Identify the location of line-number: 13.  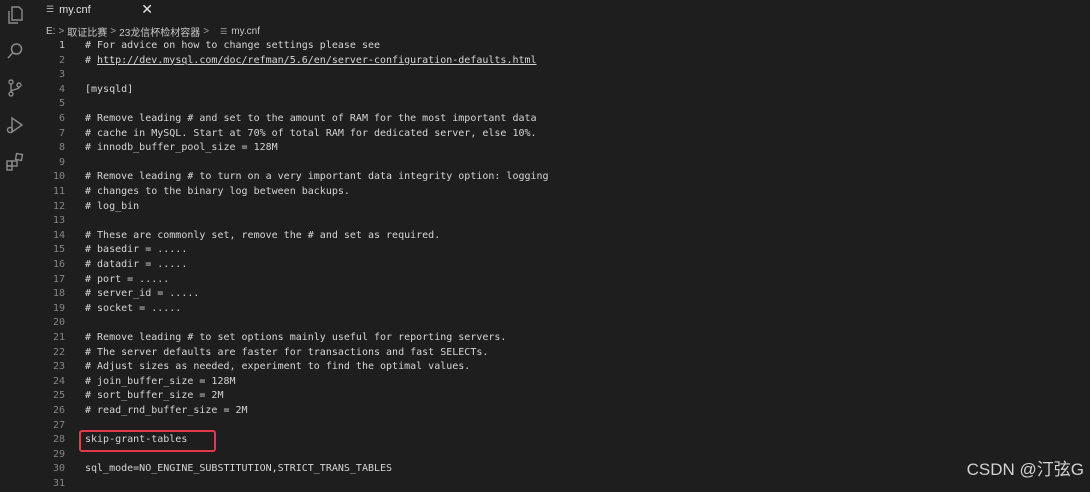
(58, 221).